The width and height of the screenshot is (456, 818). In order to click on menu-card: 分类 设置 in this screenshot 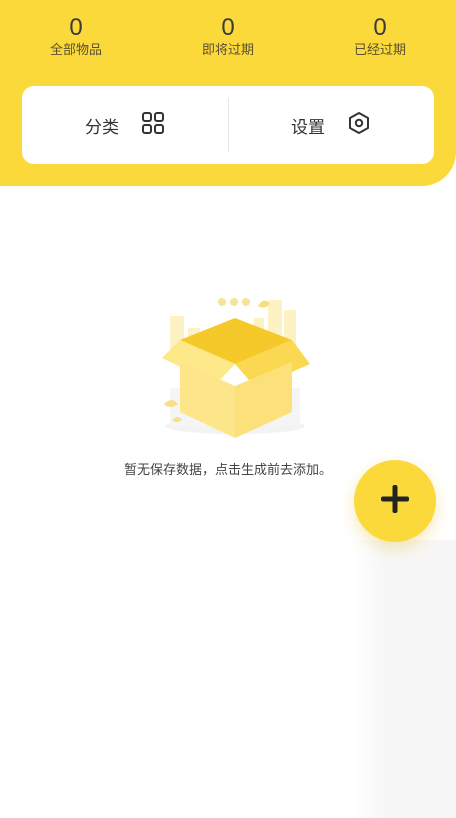, I will do `click(228, 125)`.